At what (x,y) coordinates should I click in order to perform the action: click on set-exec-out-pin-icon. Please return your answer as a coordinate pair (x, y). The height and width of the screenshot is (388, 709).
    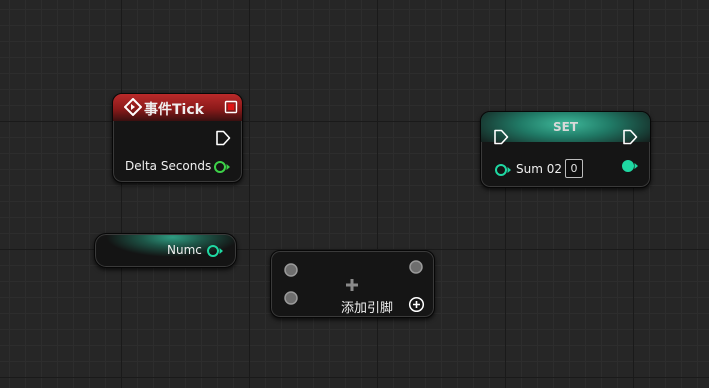
    Looking at the image, I should click on (630, 137).